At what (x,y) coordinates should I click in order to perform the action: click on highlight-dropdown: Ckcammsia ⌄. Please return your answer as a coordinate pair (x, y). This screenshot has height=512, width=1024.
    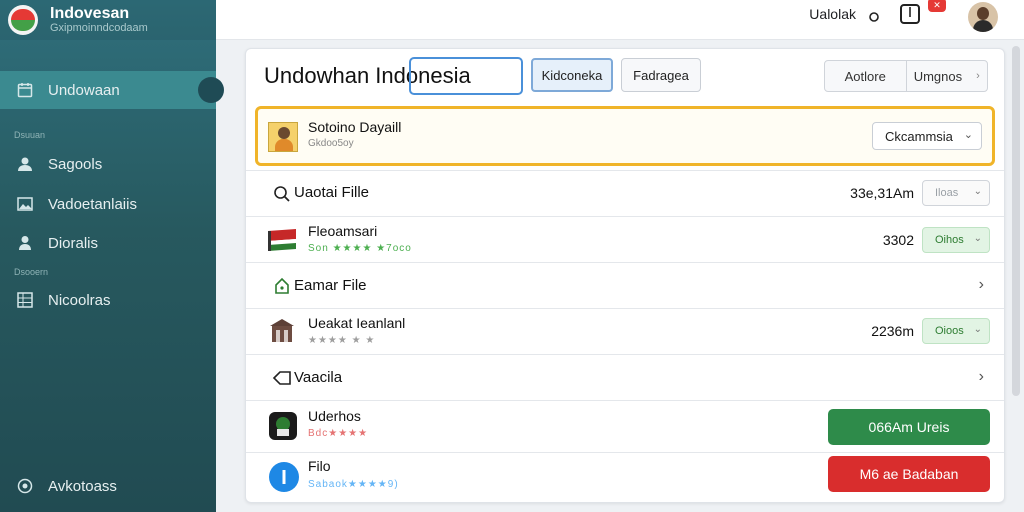
    Looking at the image, I should click on (927, 136).